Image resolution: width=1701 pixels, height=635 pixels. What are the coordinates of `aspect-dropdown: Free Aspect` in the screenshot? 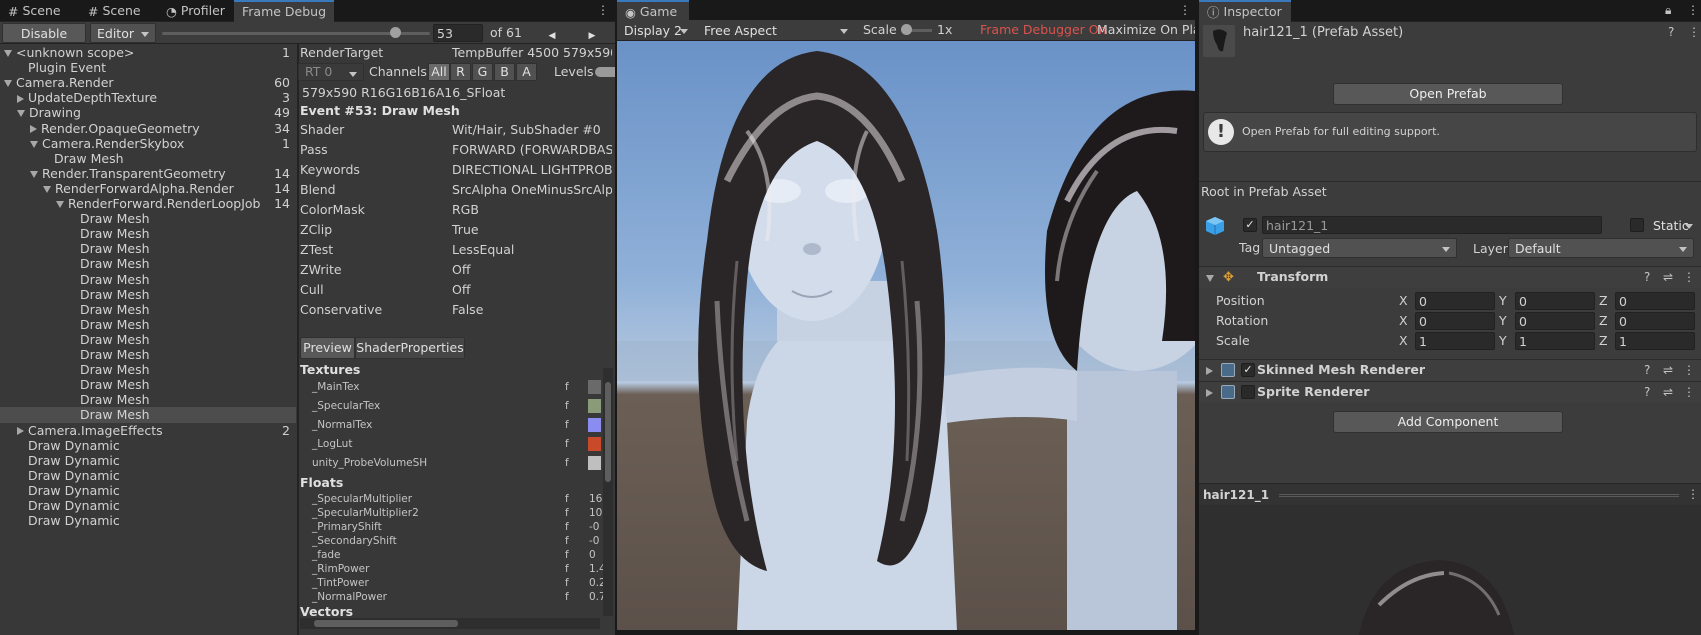 It's located at (776, 30).